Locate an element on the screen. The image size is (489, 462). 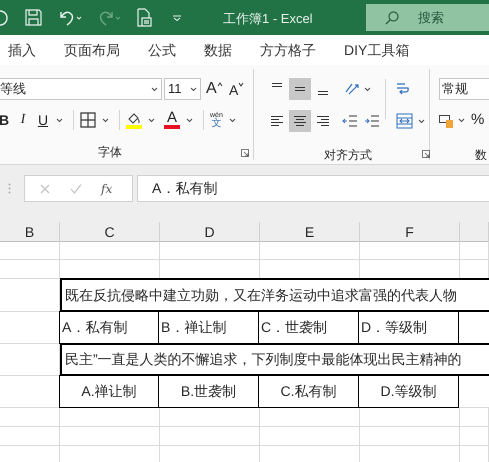
search-field: 搜索 is located at coordinates (427, 17).